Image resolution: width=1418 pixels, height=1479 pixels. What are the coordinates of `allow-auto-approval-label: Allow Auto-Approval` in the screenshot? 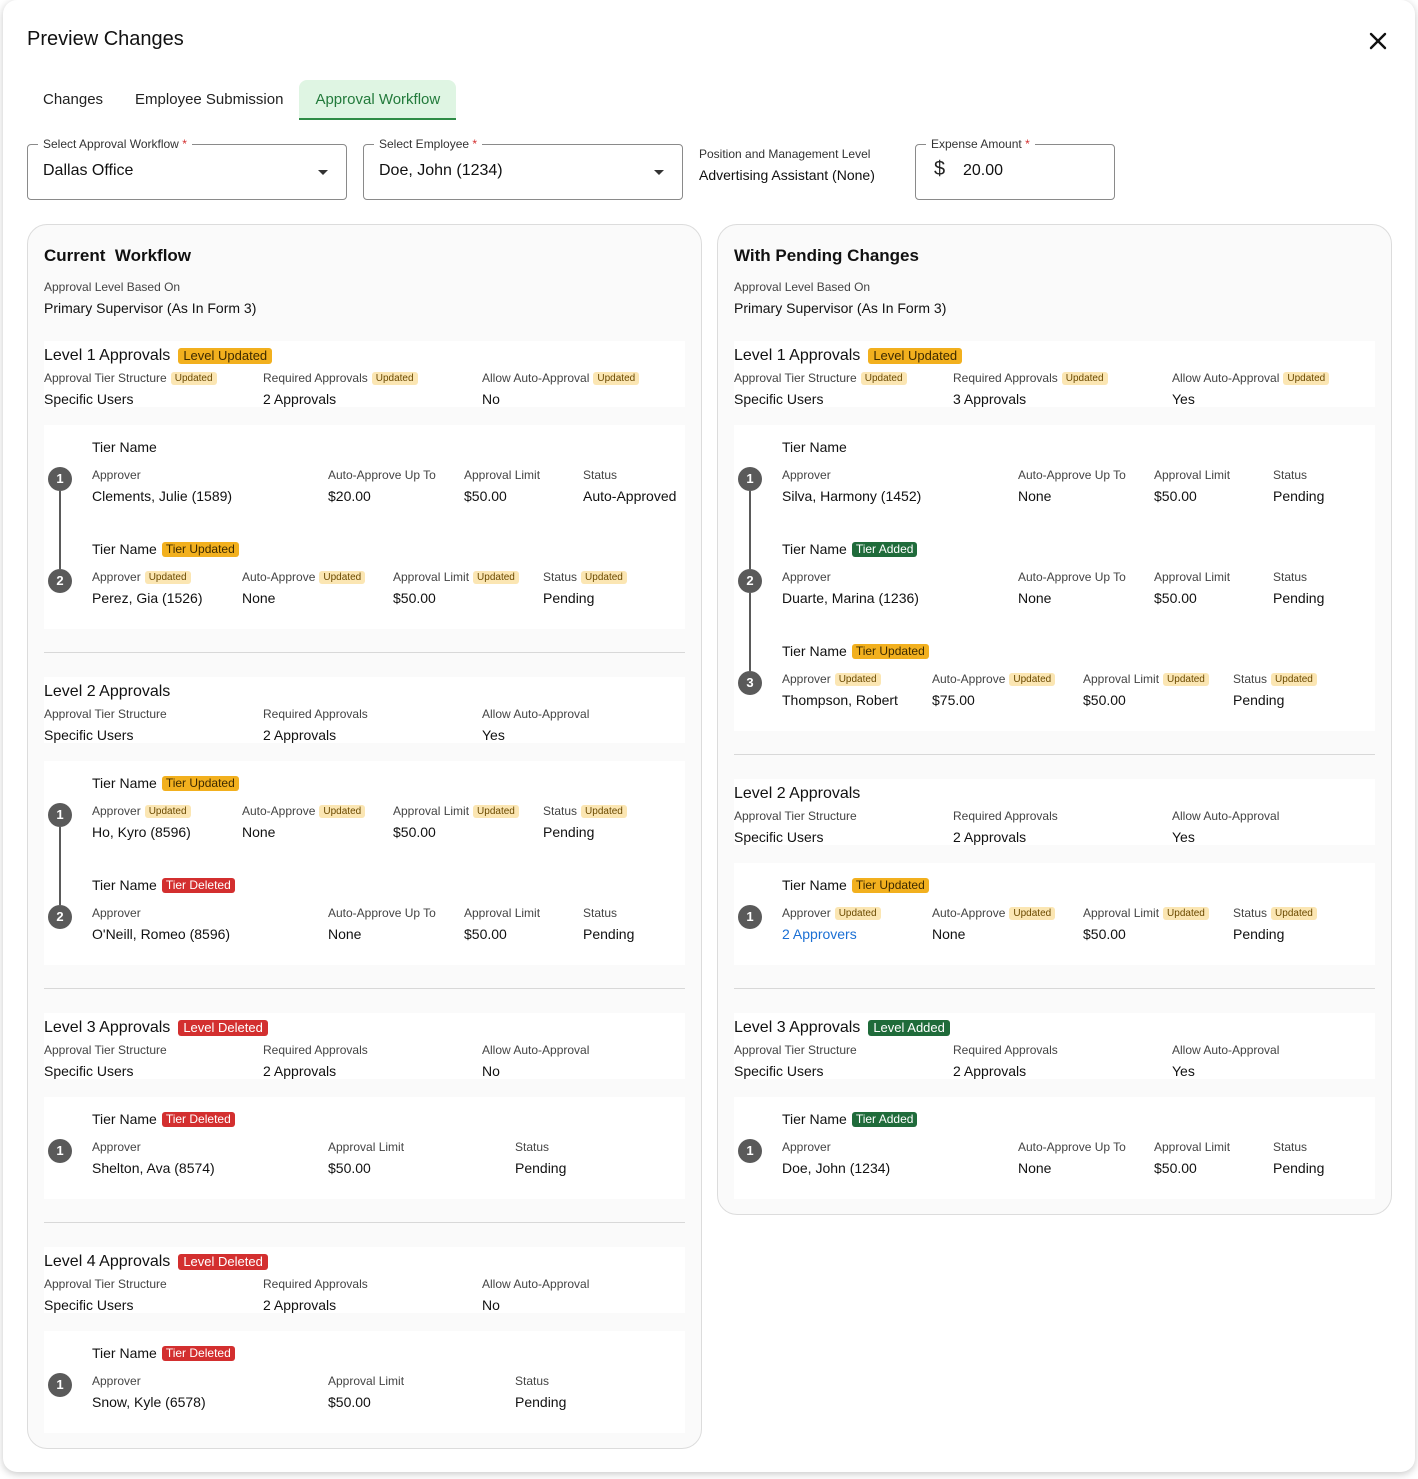 It's located at (1225, 816).